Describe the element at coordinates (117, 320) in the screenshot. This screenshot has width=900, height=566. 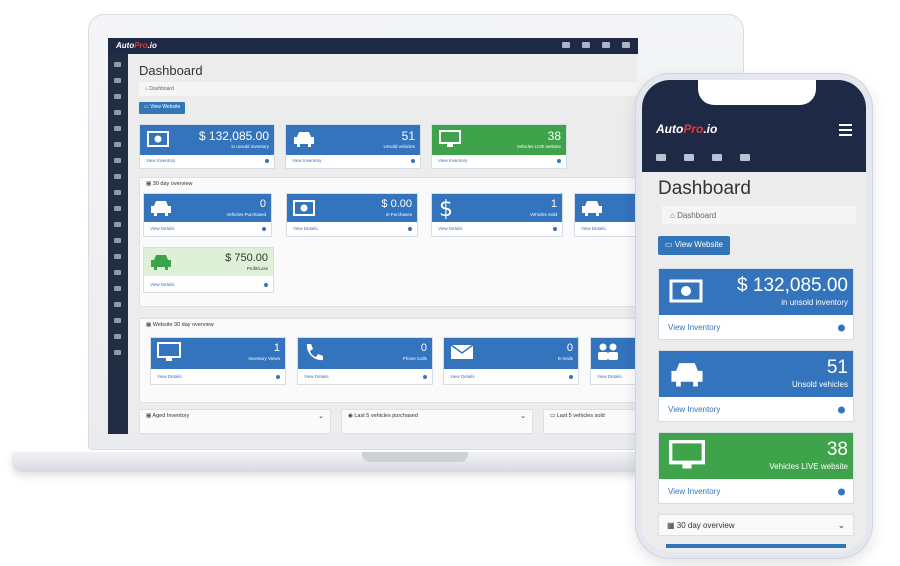
I see `sidebar-gear-icon` at that location.